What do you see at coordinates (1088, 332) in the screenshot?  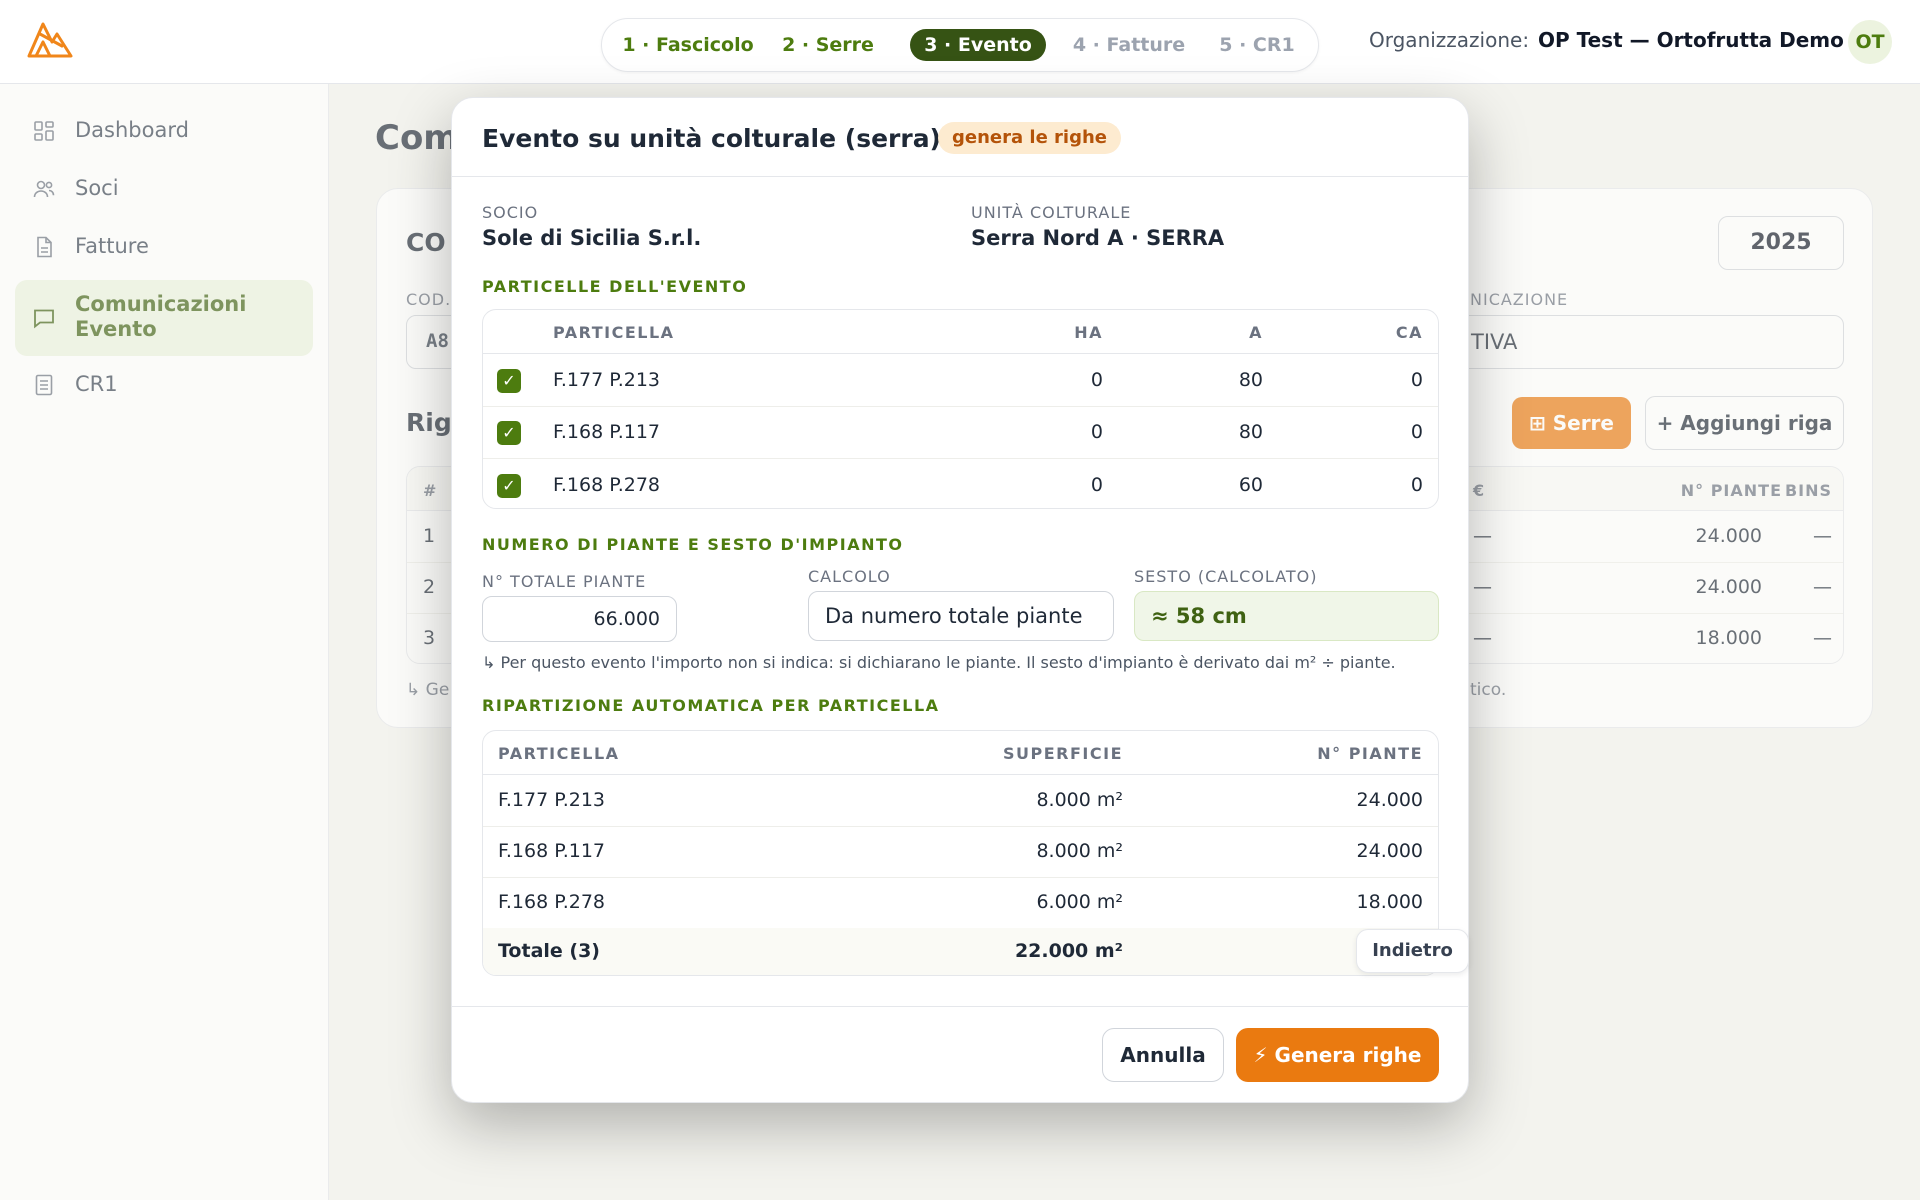 I see `header-ha: HA` at bounding box center [1088, 332].